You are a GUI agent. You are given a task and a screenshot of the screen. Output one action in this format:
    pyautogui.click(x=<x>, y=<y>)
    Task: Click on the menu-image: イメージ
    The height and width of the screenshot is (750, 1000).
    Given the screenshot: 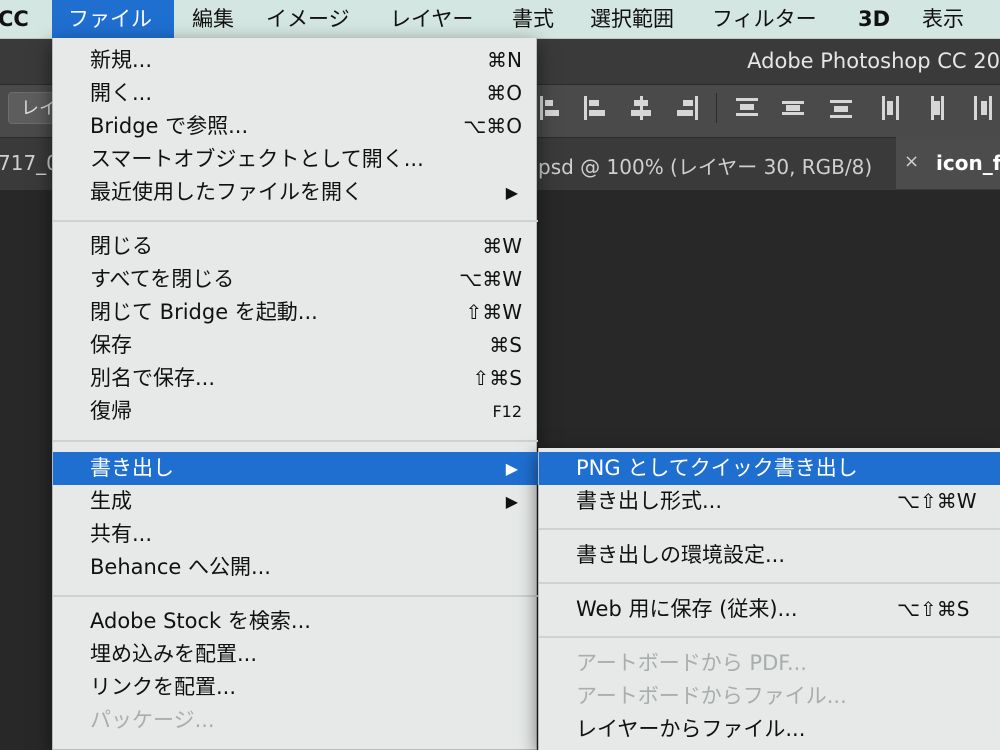 What is the action you would take?
    pyautogui.click(x=308, y=19)
    